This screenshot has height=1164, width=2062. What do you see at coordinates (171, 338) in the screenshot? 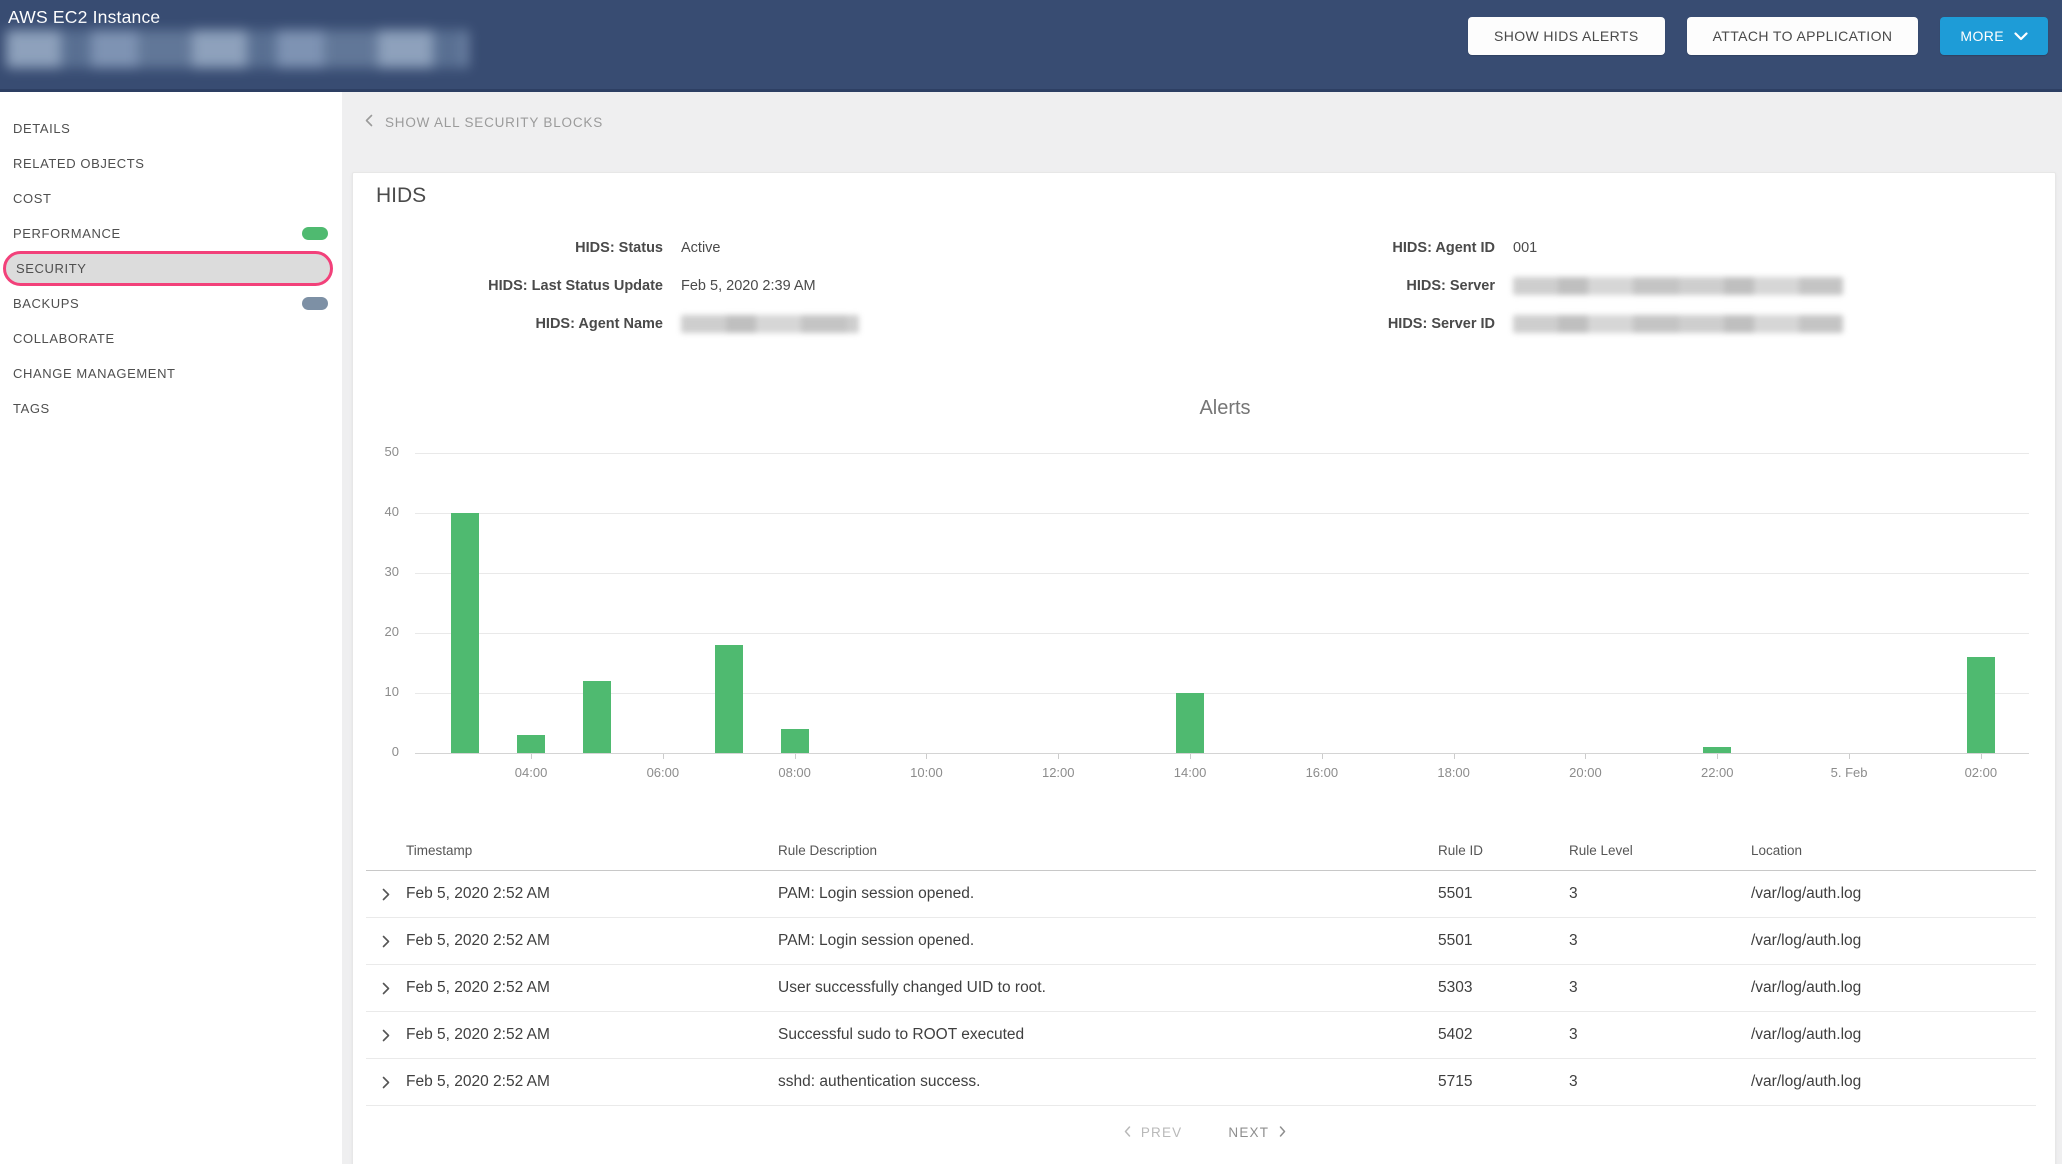
I see `sidebar-item-collaborate: COLLABORATE` at bounding box center [171, 338].